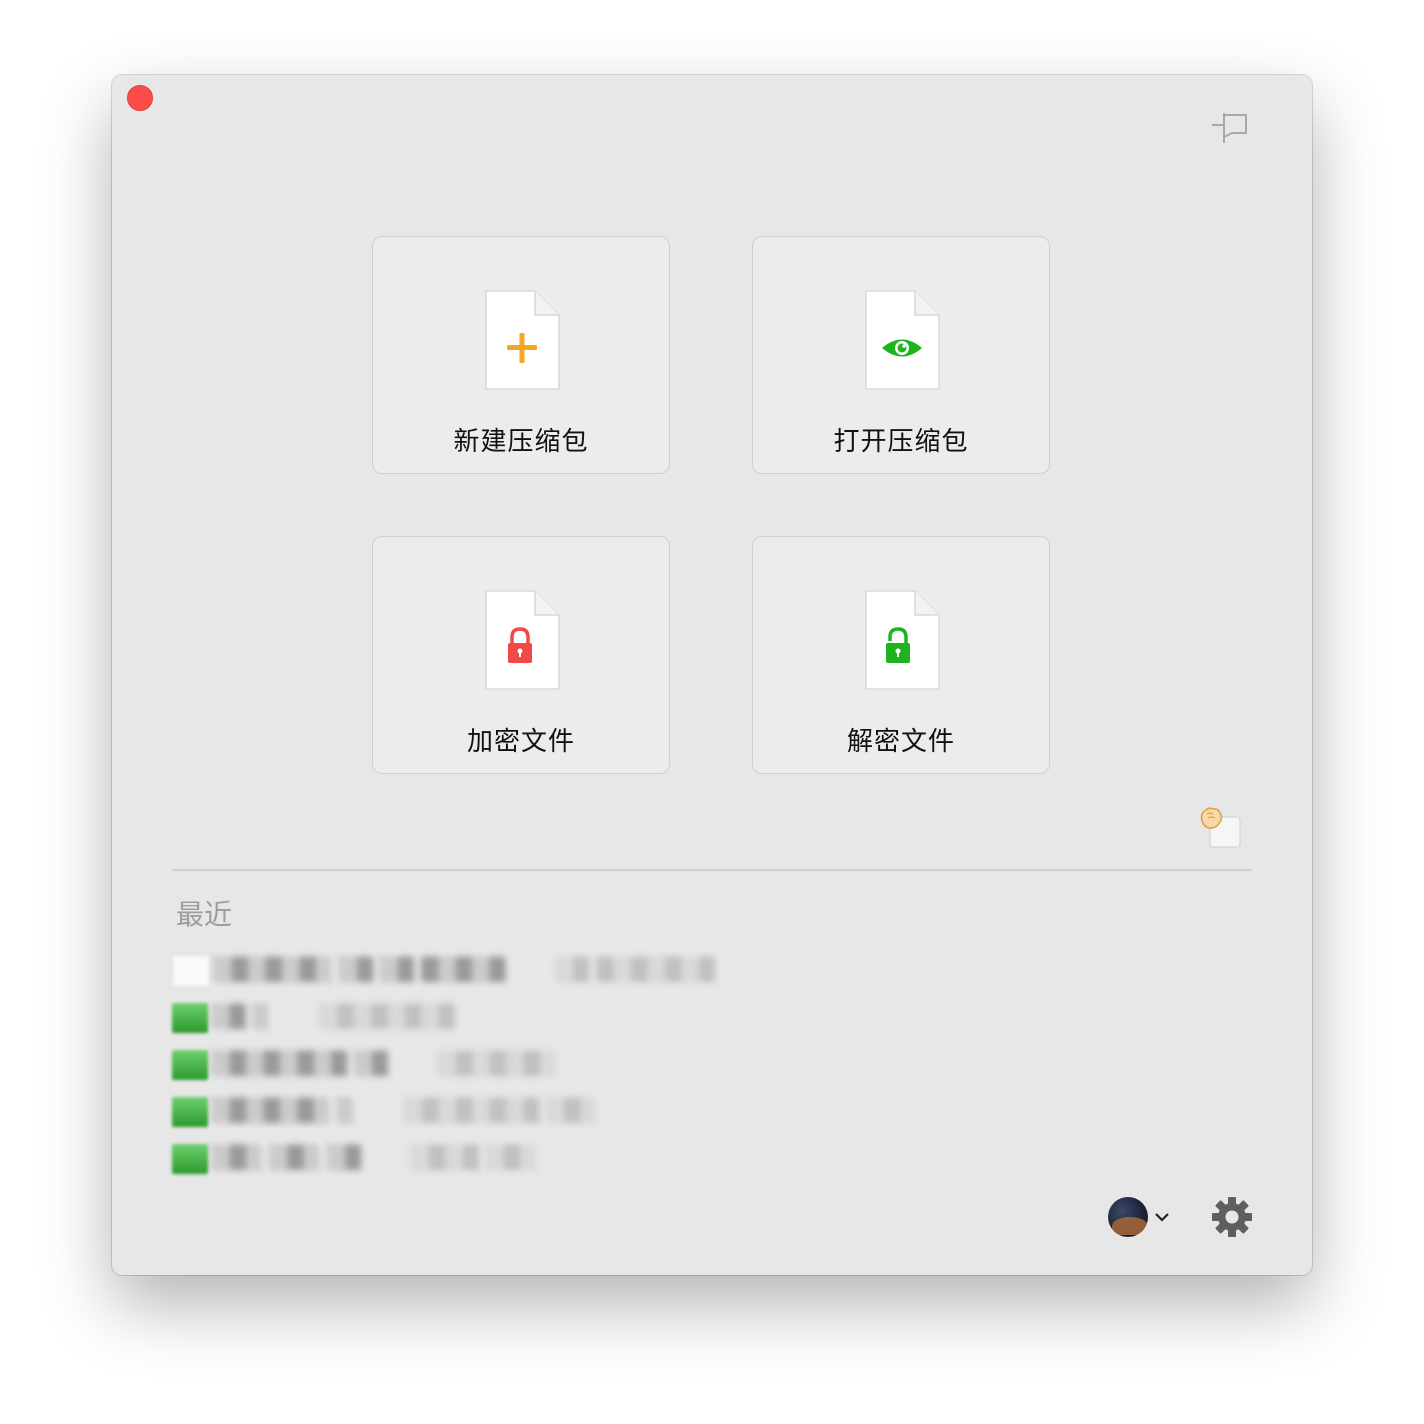 This screenshot has width=1424, height=1424. I want to click on recent-item-name: ░▒░▒░▒░ ░, so click(283, 1111).